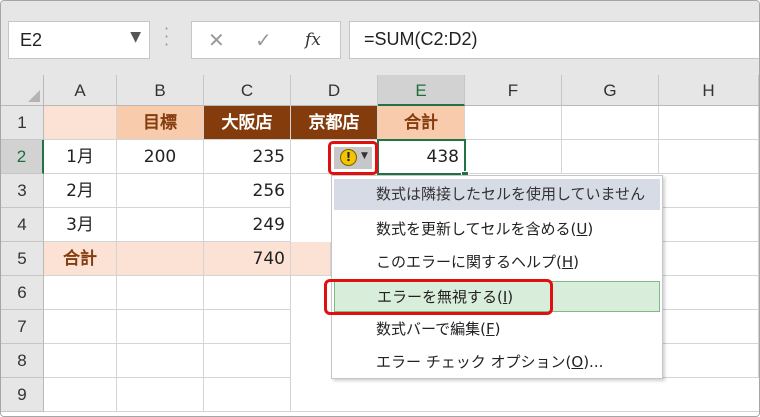 Image resolution: width=760 pixels, height=417 pixels. Describe the element at coordinates (247, 123) in the screenshot. I see `cell-c1: 大阪店` at that location.